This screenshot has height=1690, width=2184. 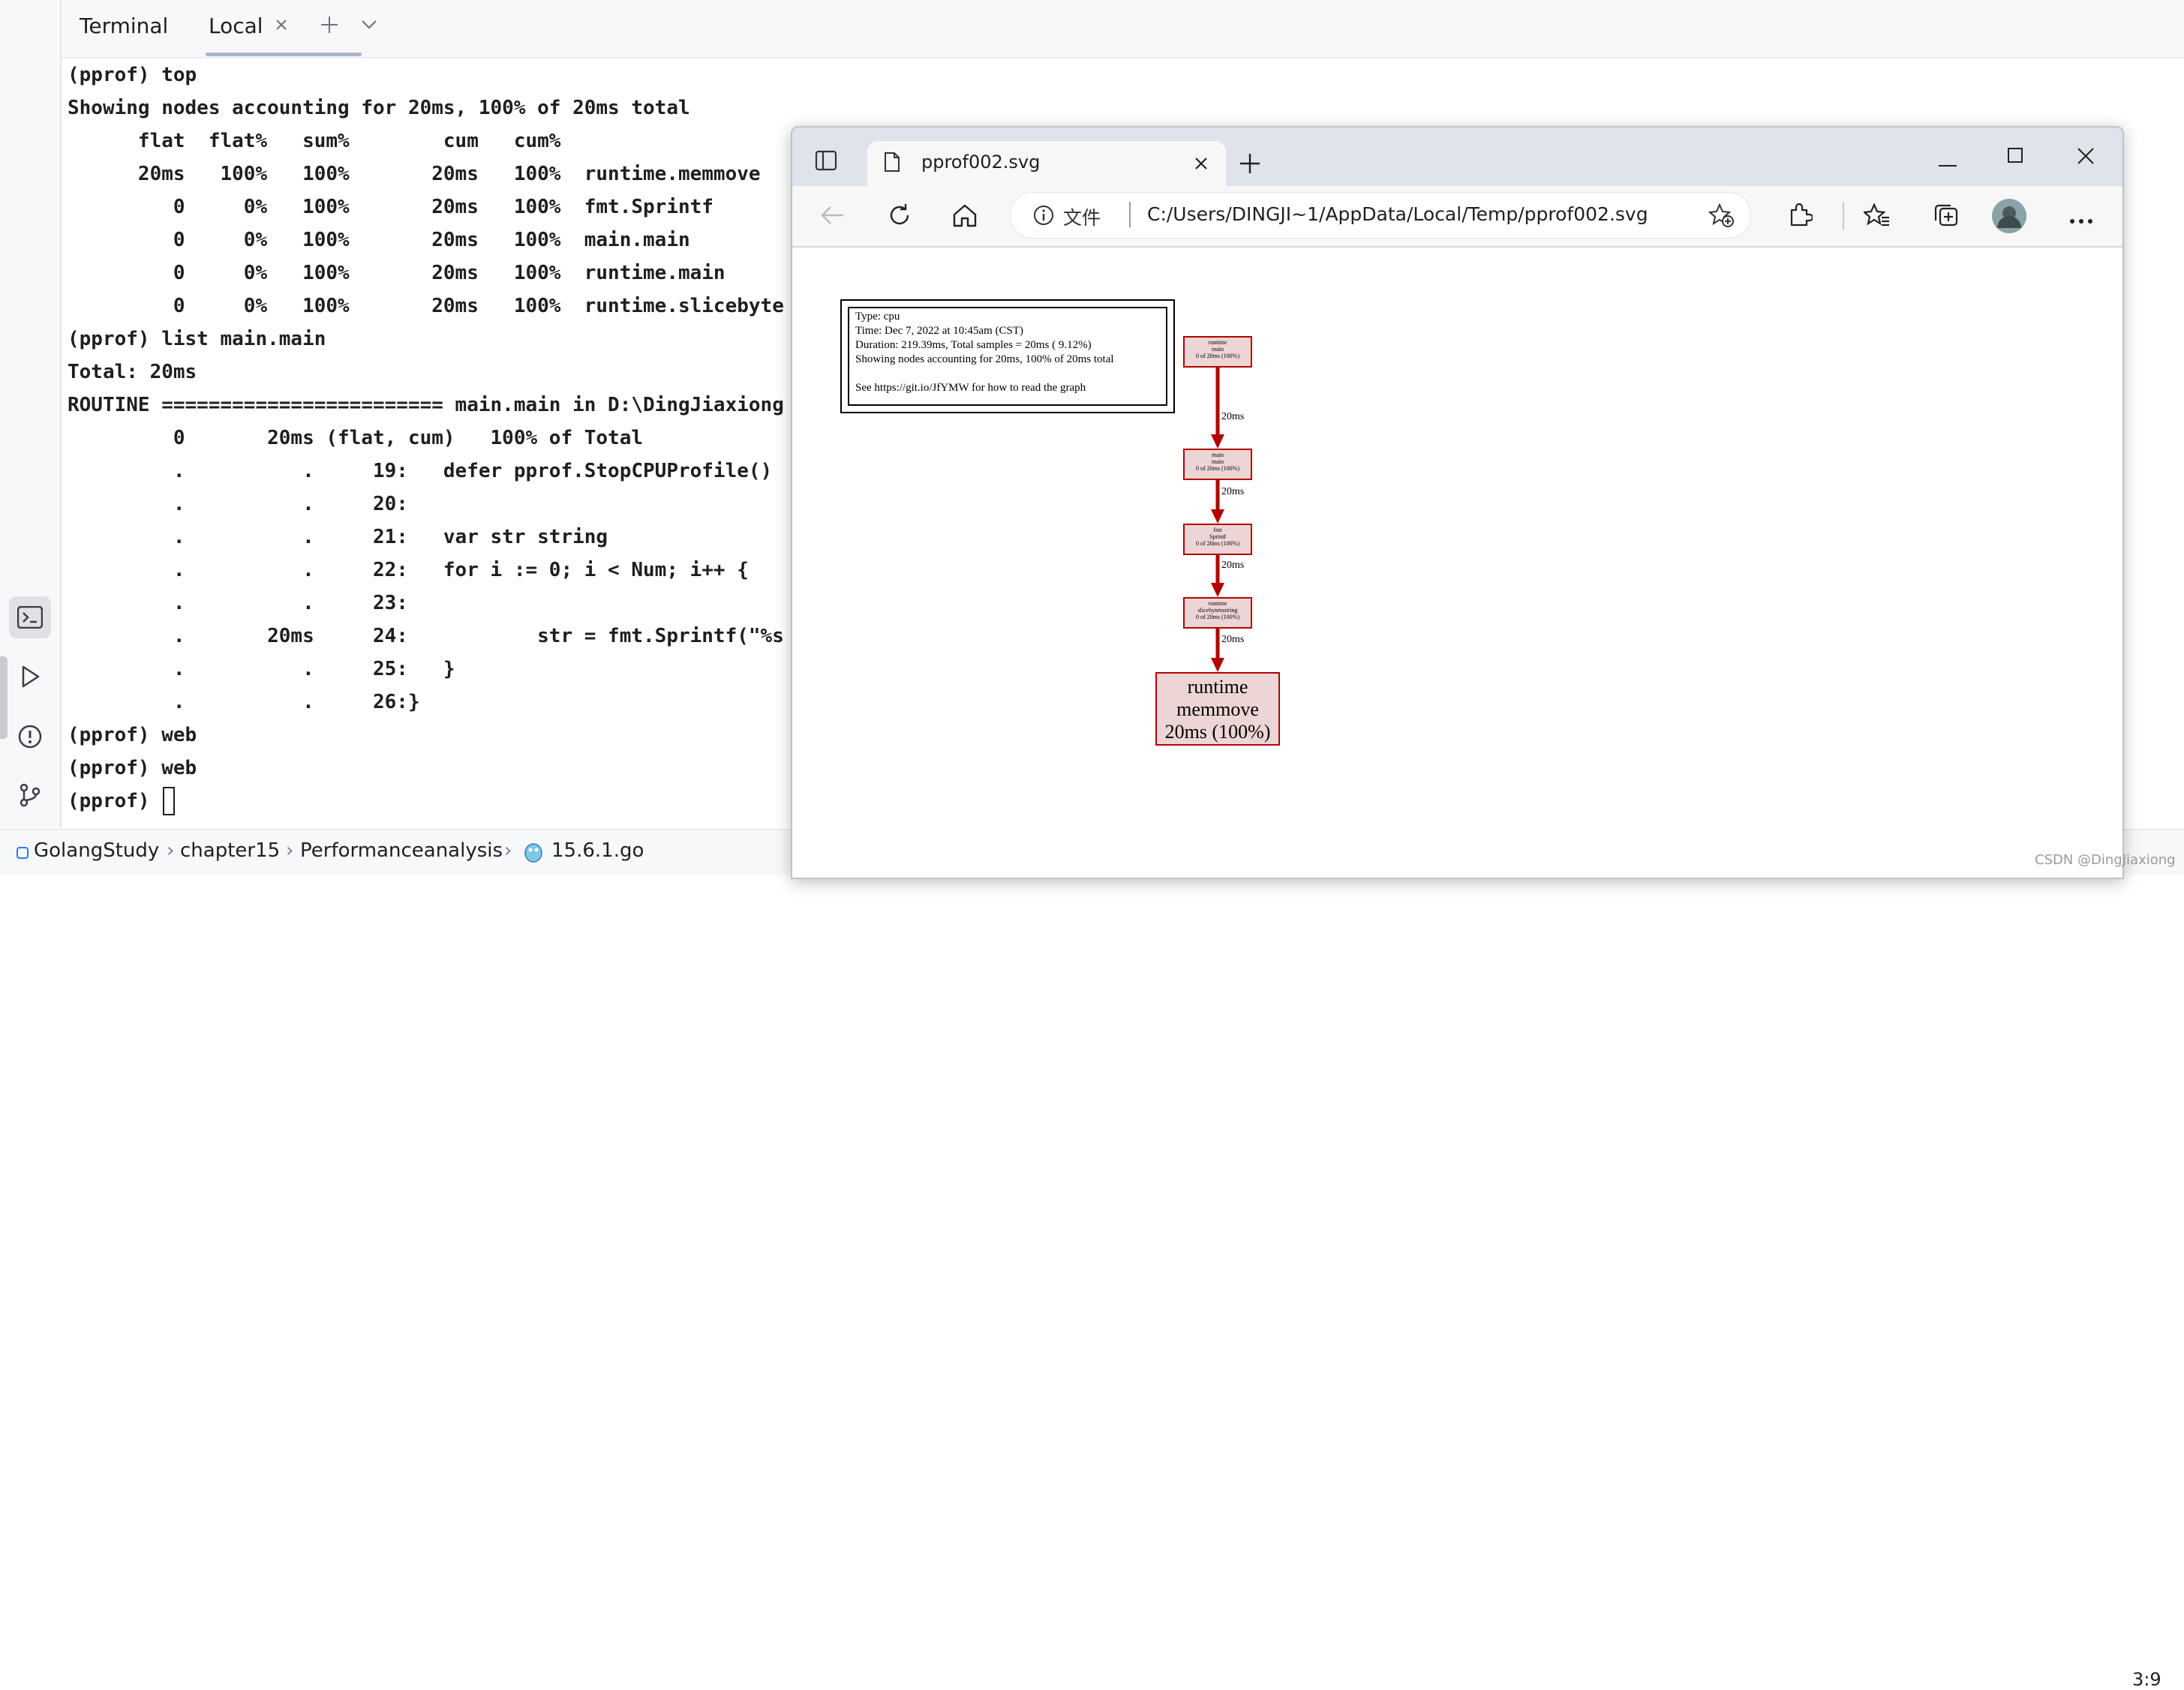 What do you see at coordinates (892, 164) in the screenshot?
I see `file-icon` at bounding box center [892, 164].